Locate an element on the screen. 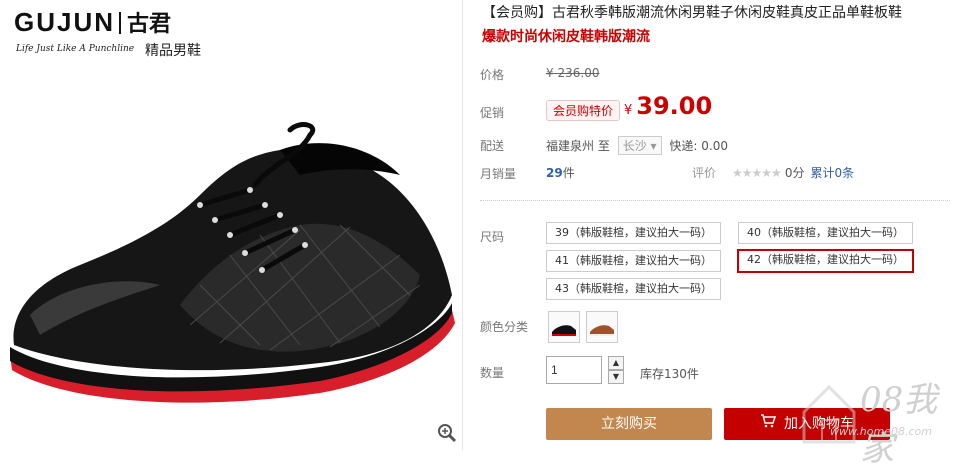 The width and height of the screenshot is (956, 470). quantity-decrease-button: ▼ is located at coordinates (616, 377).